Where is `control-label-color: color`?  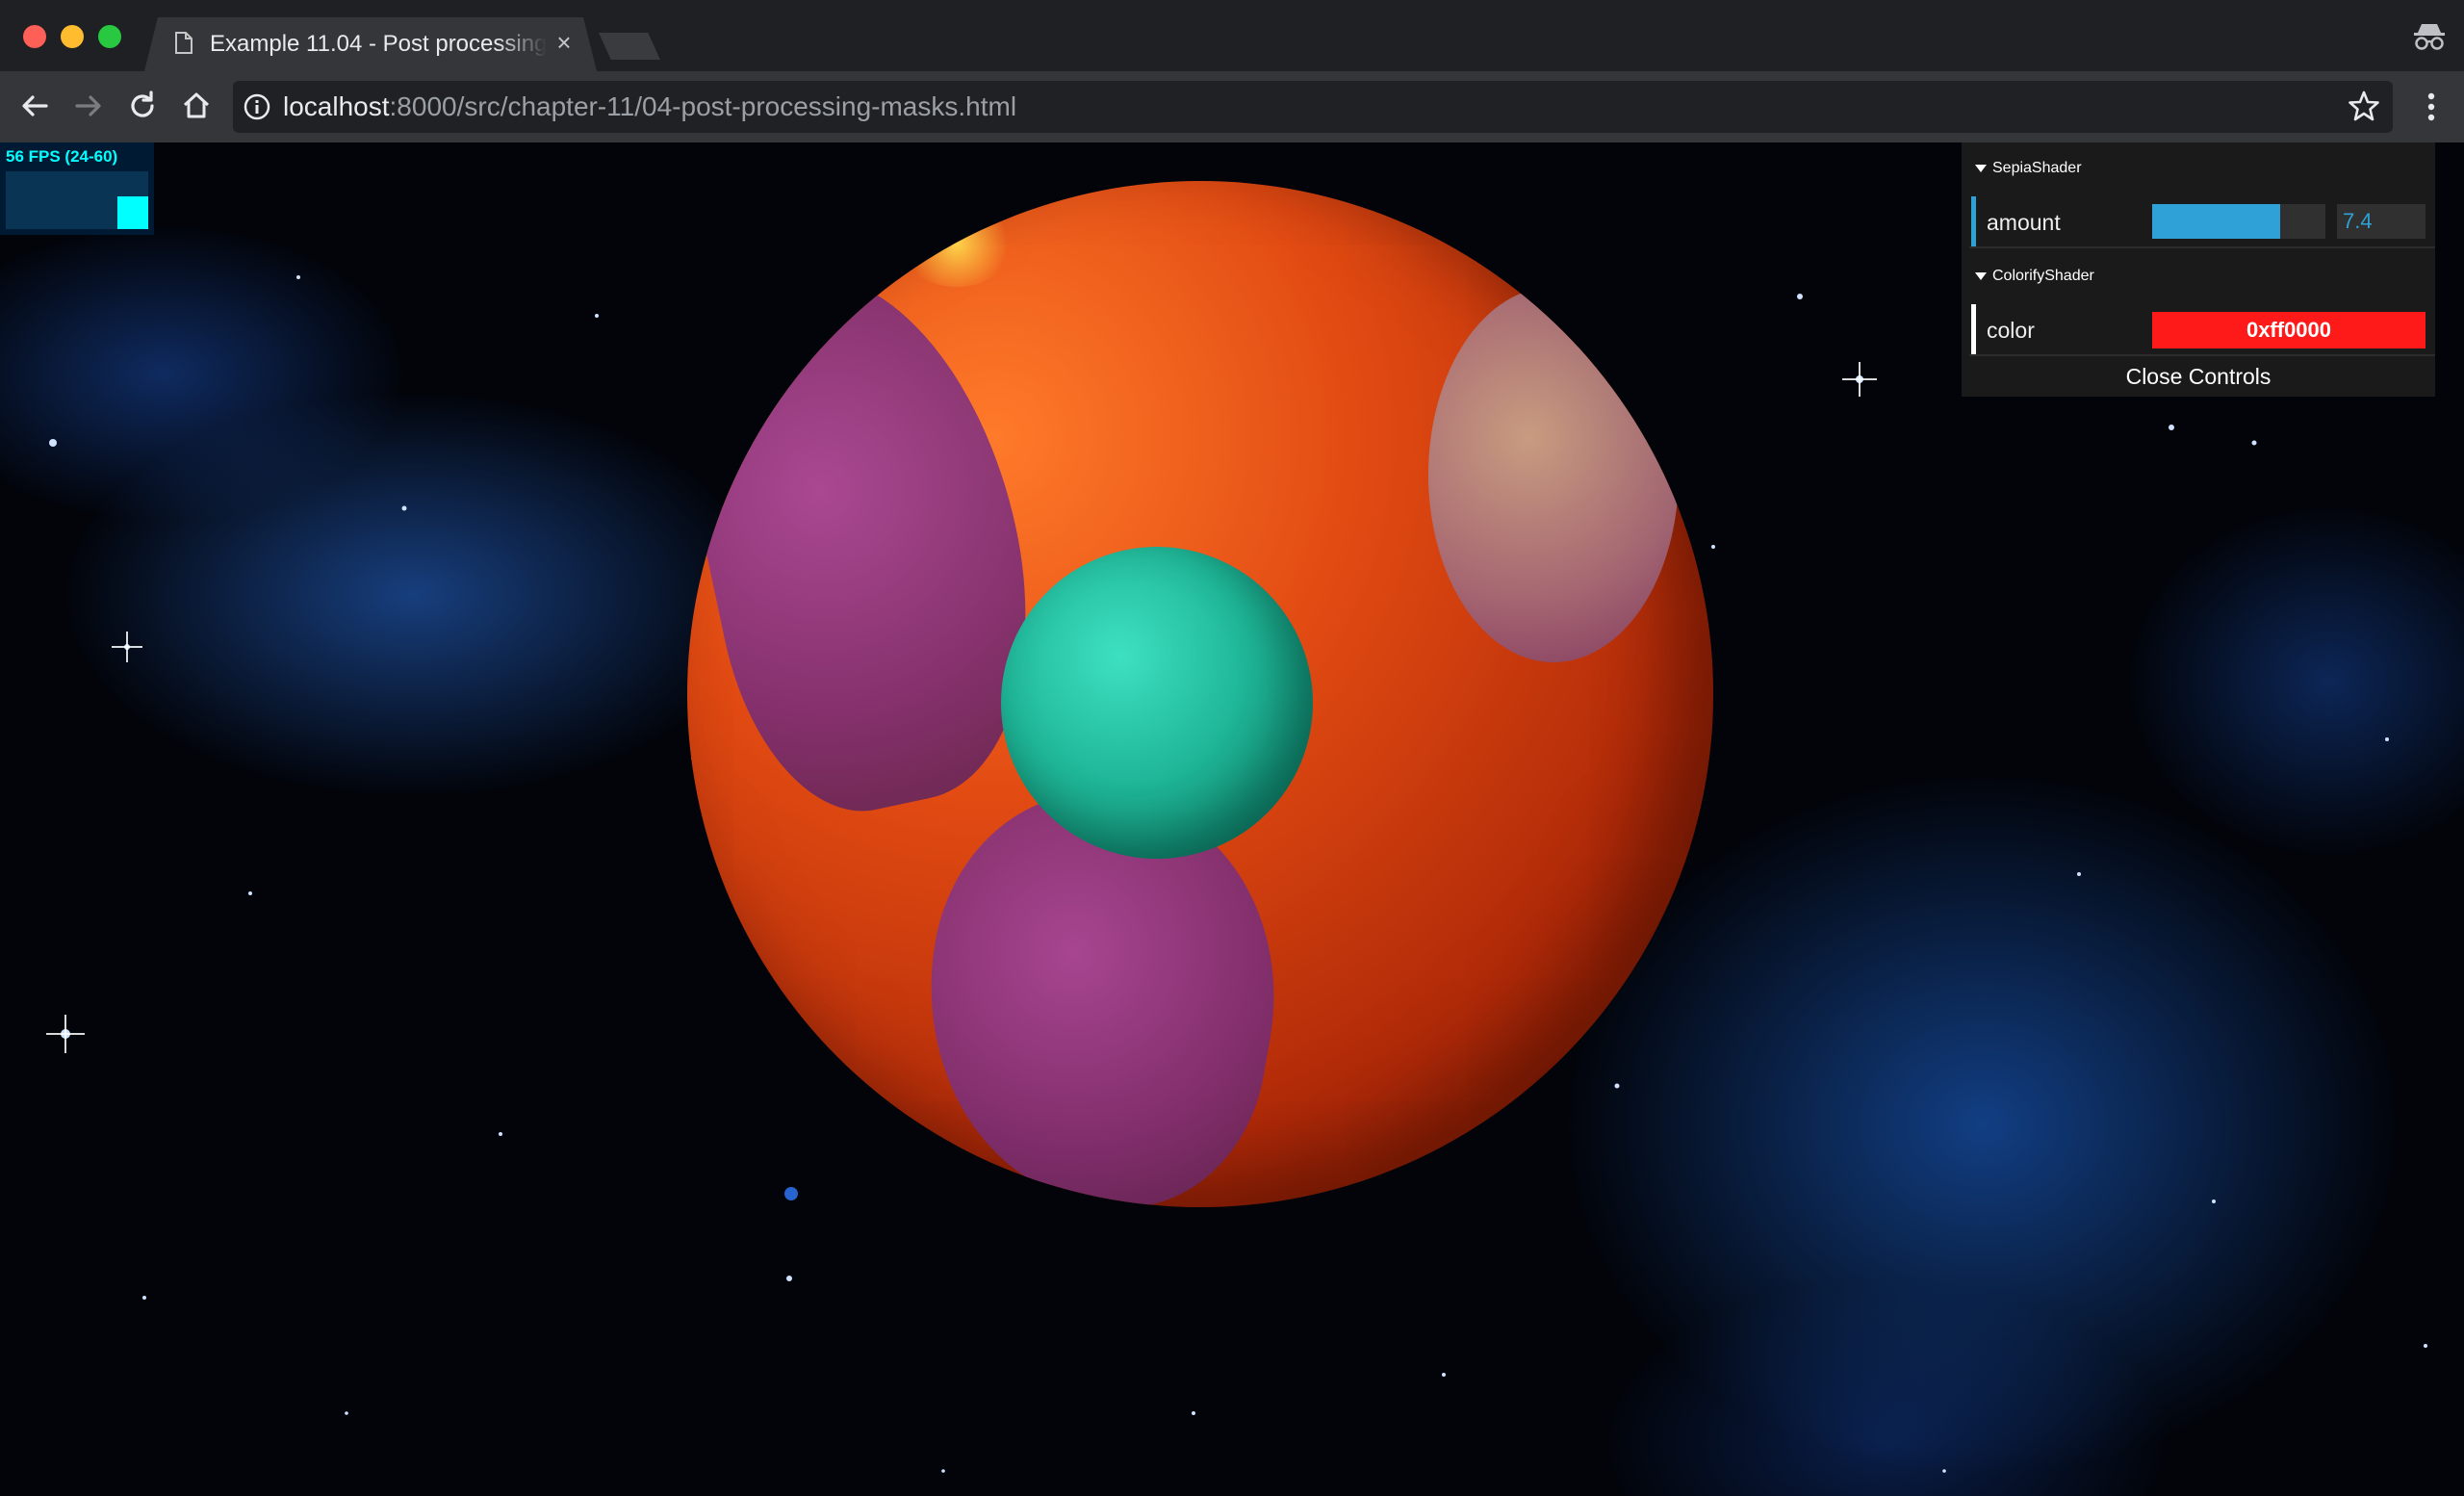
control-label-color: color is located at coordinates (2011, 330).